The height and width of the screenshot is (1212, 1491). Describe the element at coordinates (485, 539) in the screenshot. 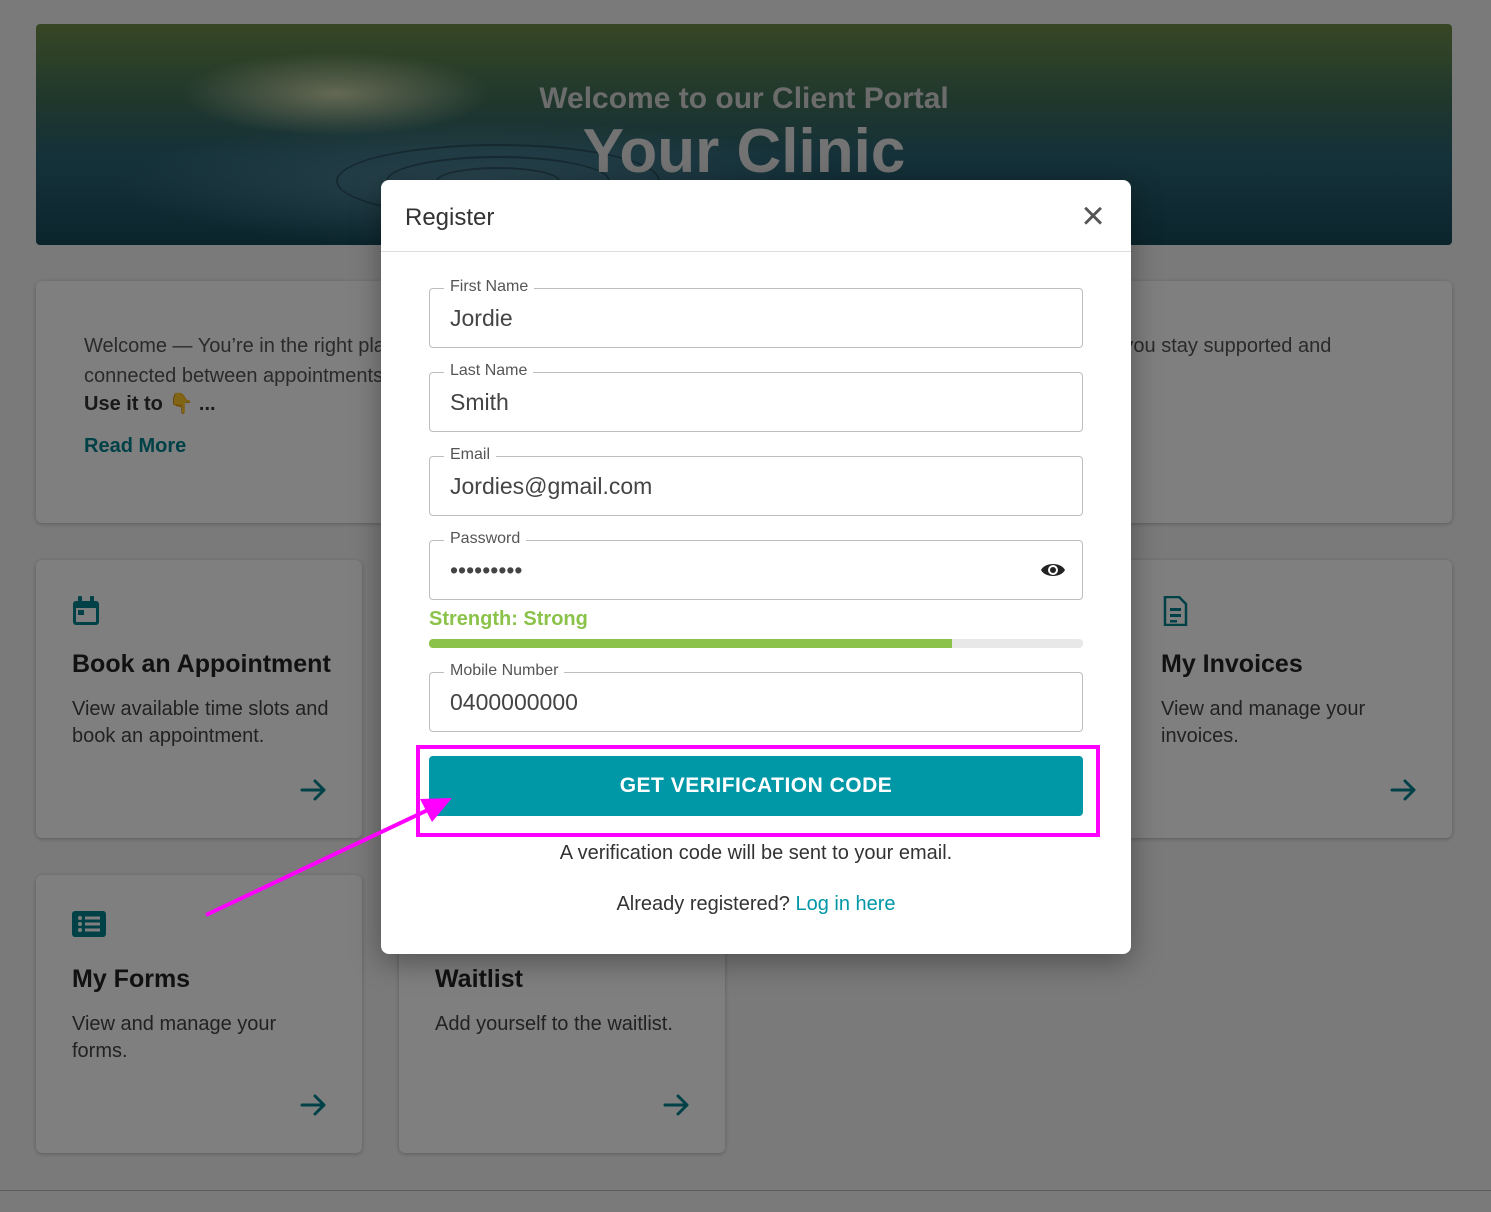

I see `password-label: Password` at that location.